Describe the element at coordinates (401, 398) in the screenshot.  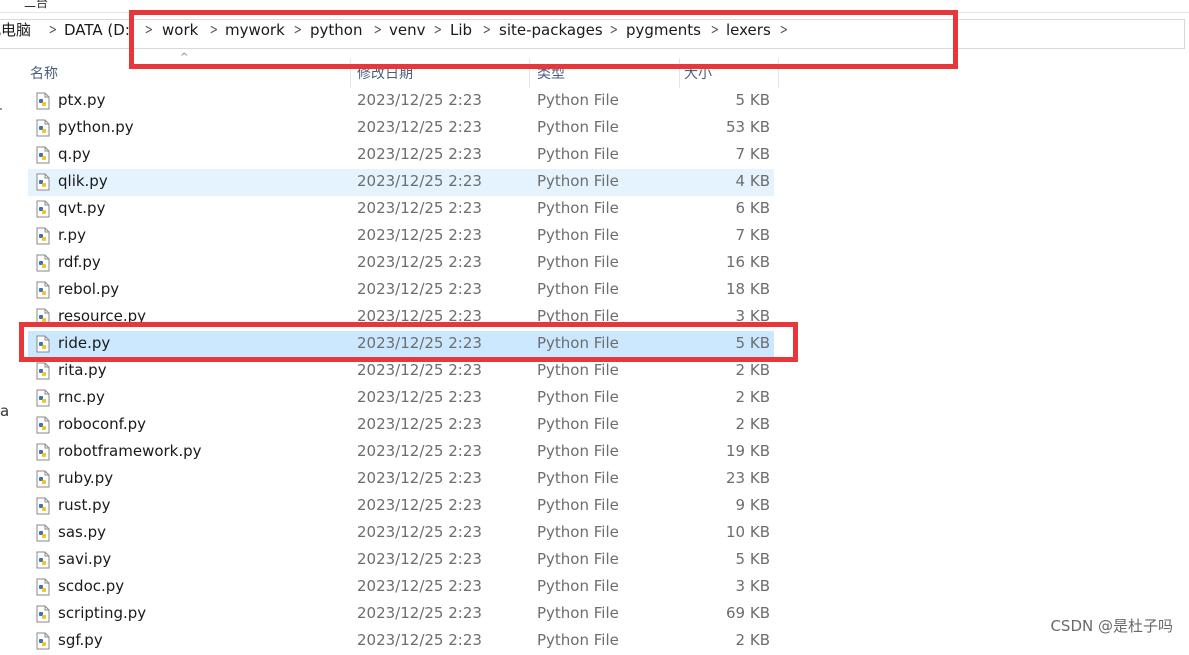
I see `file-row: rnc.py 2023/12/25 2:23 Python File 2 KB` at that location.